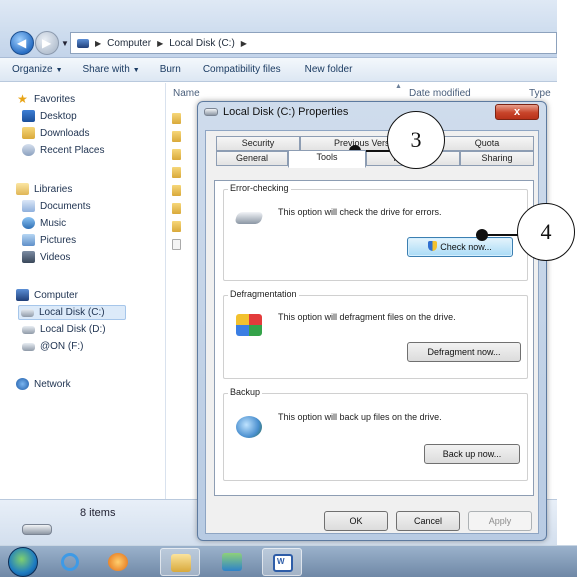 Image resolution: width=577 pixels, height=577 pixels. I want to click on nav-label: @ON (F:), so click(62, 346).